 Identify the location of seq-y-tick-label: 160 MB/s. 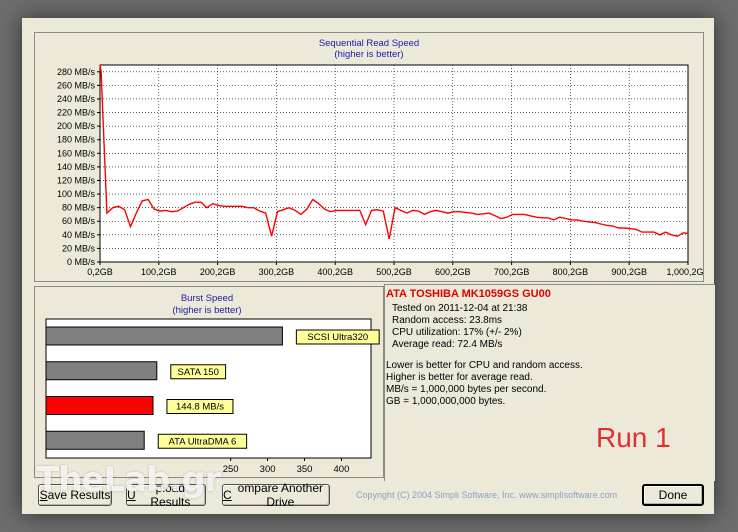
(76, 153).